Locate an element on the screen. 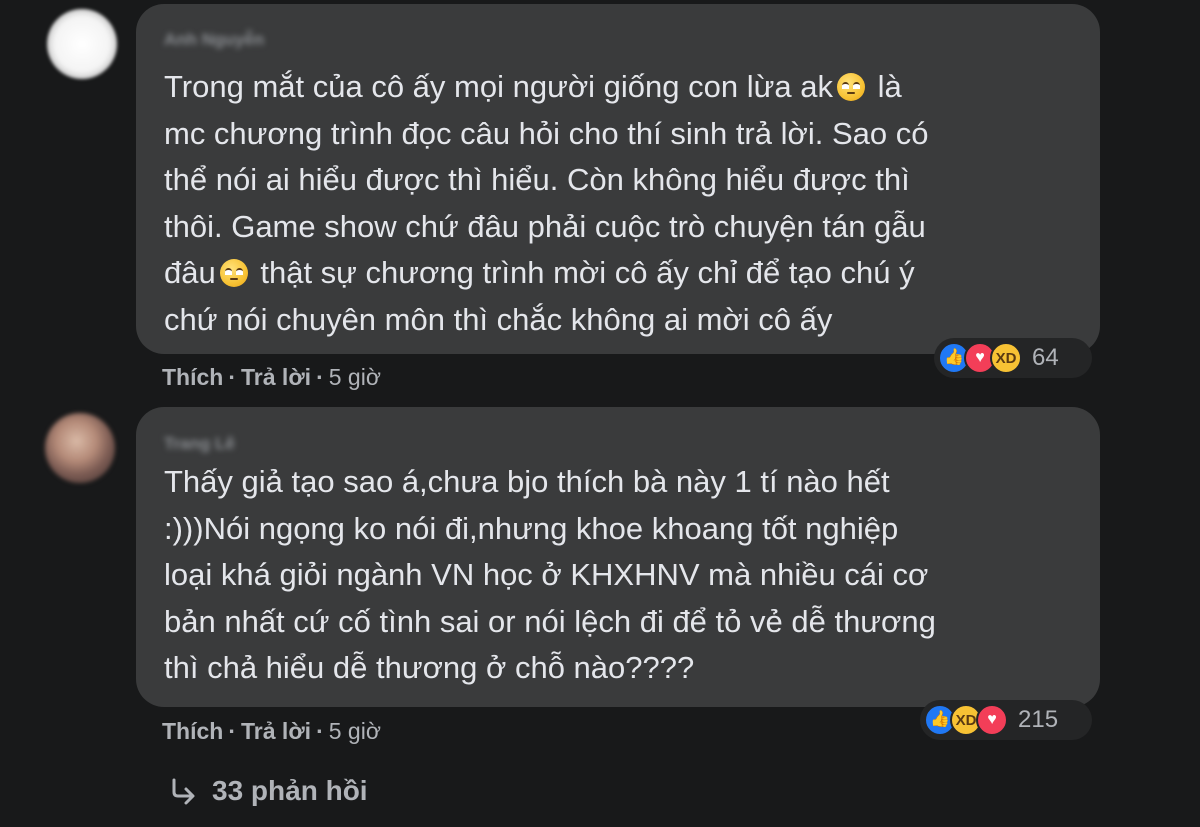  comment-line: thì chả hiểu dễ thương ở chỗ nào???? is located at coordinates (429, 667).